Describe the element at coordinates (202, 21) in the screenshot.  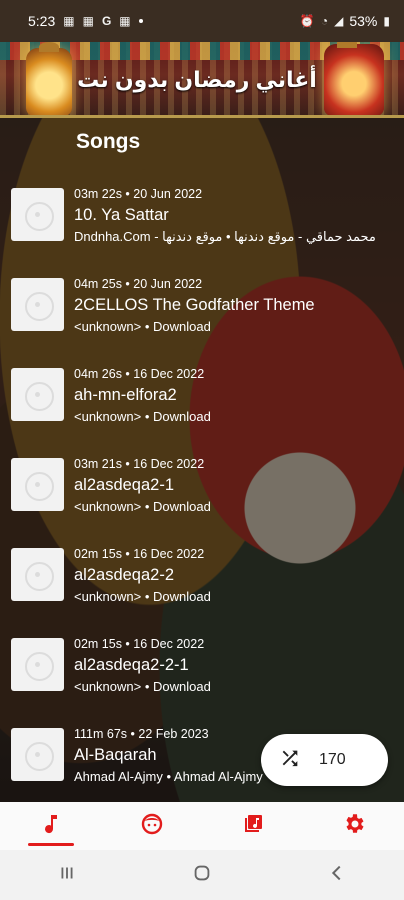
I see `status-bar: 5:23 ▦ ▦ G ▦ ⏰ ◔ ◢ 53% ▮` at that location.